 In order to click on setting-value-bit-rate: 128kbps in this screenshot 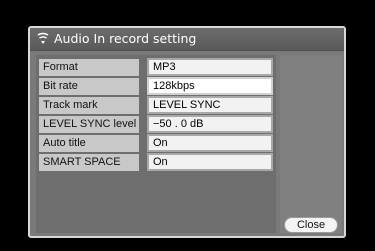, I will do `click(210, 86)`.